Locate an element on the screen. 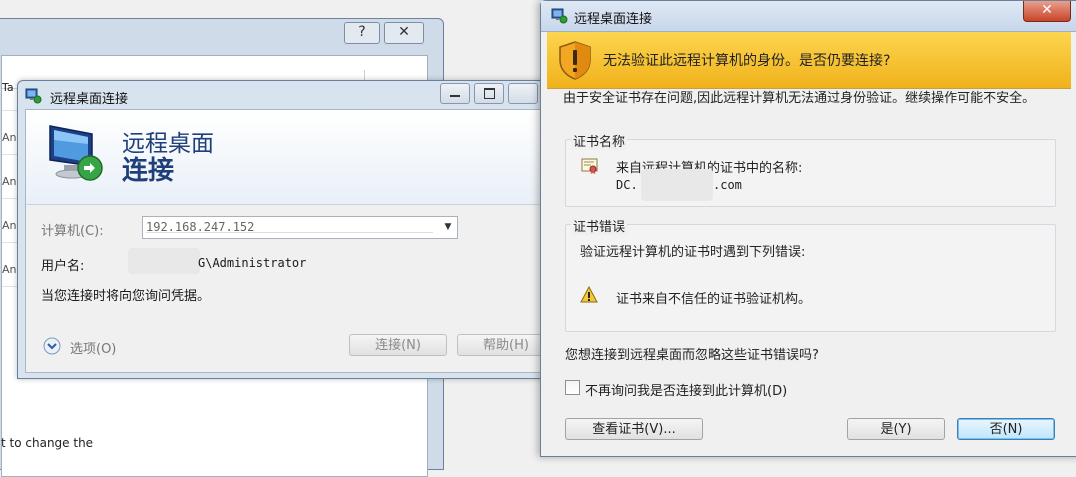 This screenshot has width=1076, height=477. close-button is located at coordinates (523, 93).